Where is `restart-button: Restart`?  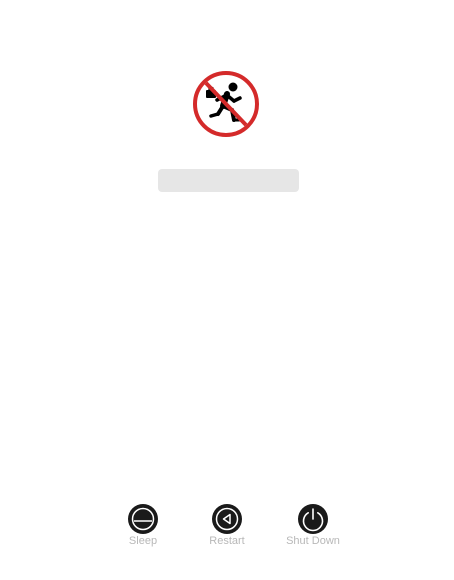
restart-button: Restart is located at coordinates (227, 528).